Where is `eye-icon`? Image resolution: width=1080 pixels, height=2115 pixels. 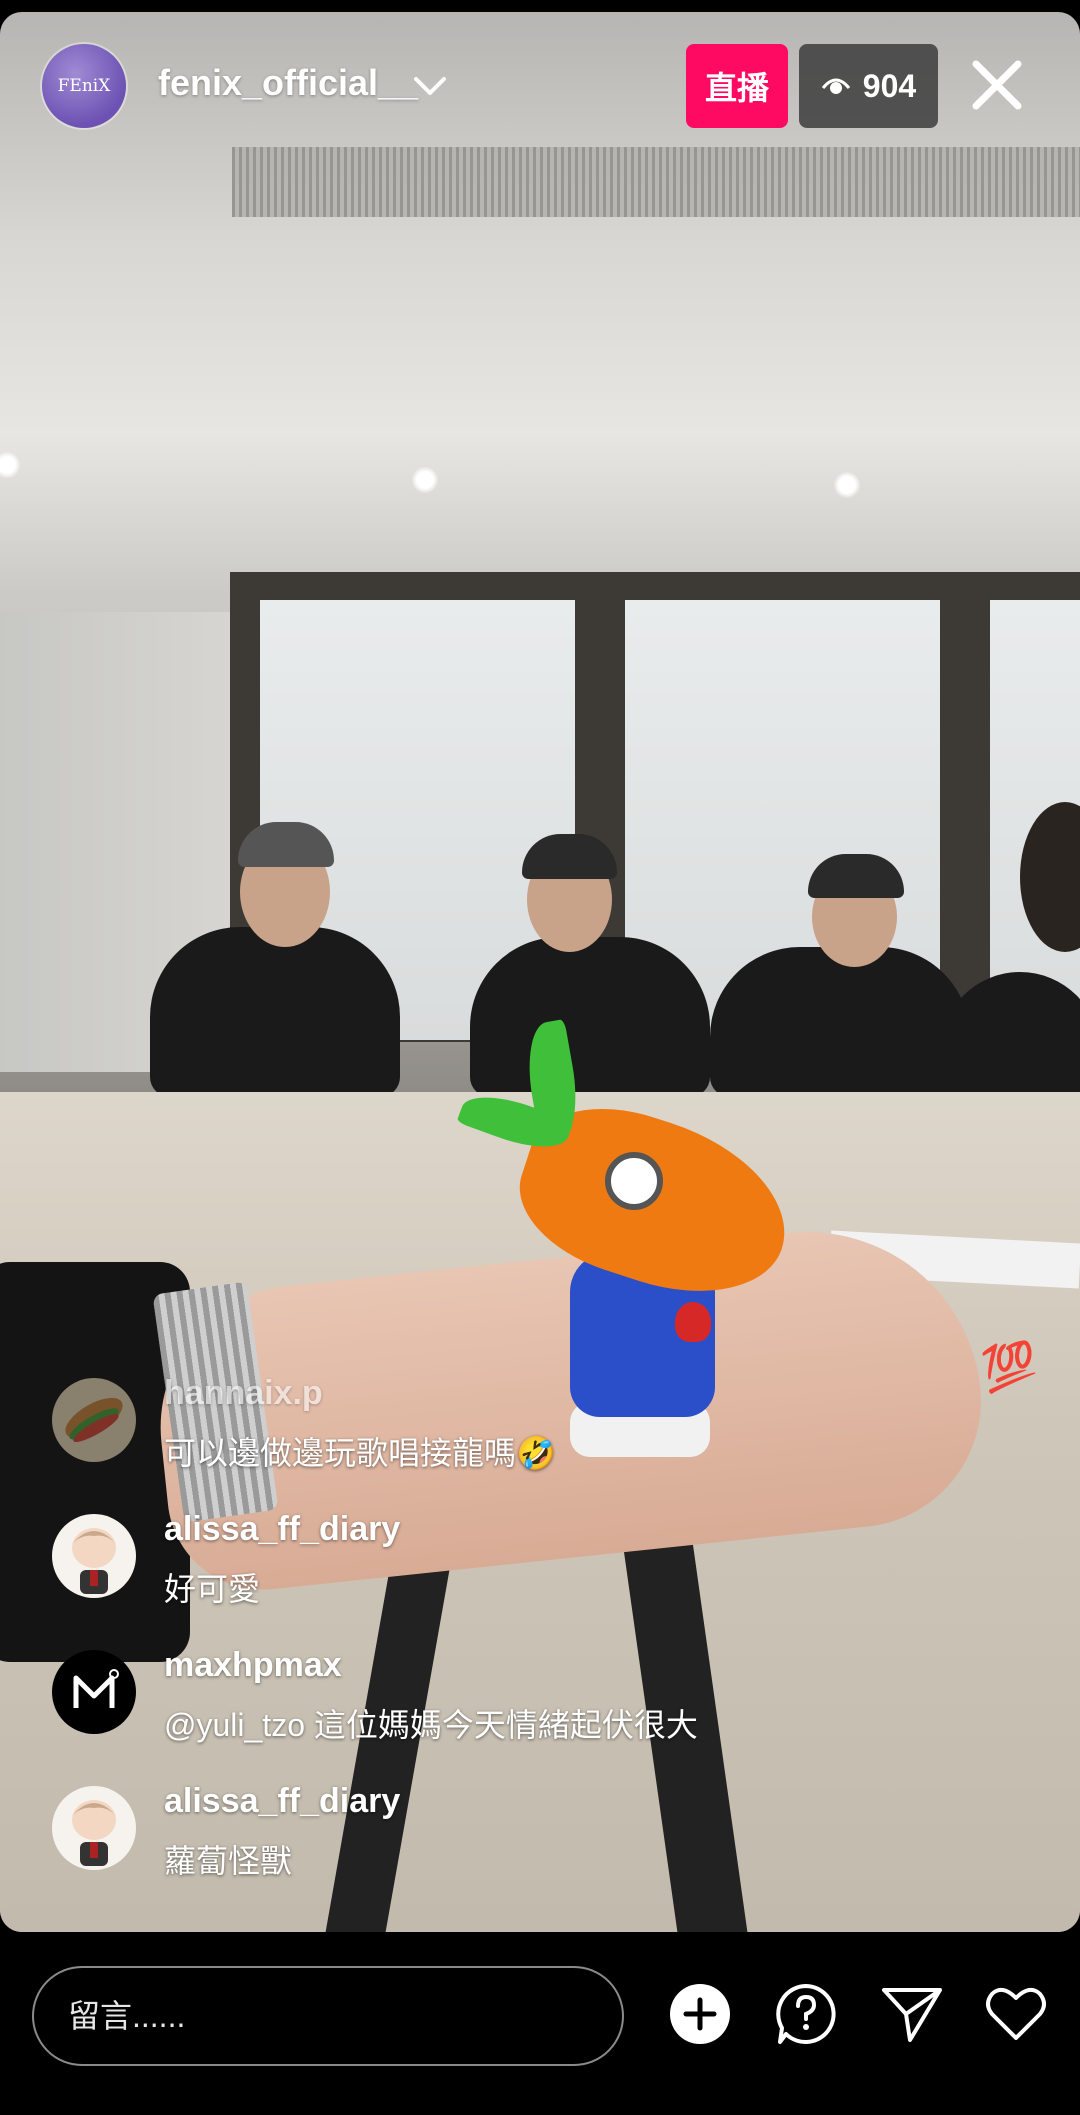
eye-icon is located at coordinates (835, 86).